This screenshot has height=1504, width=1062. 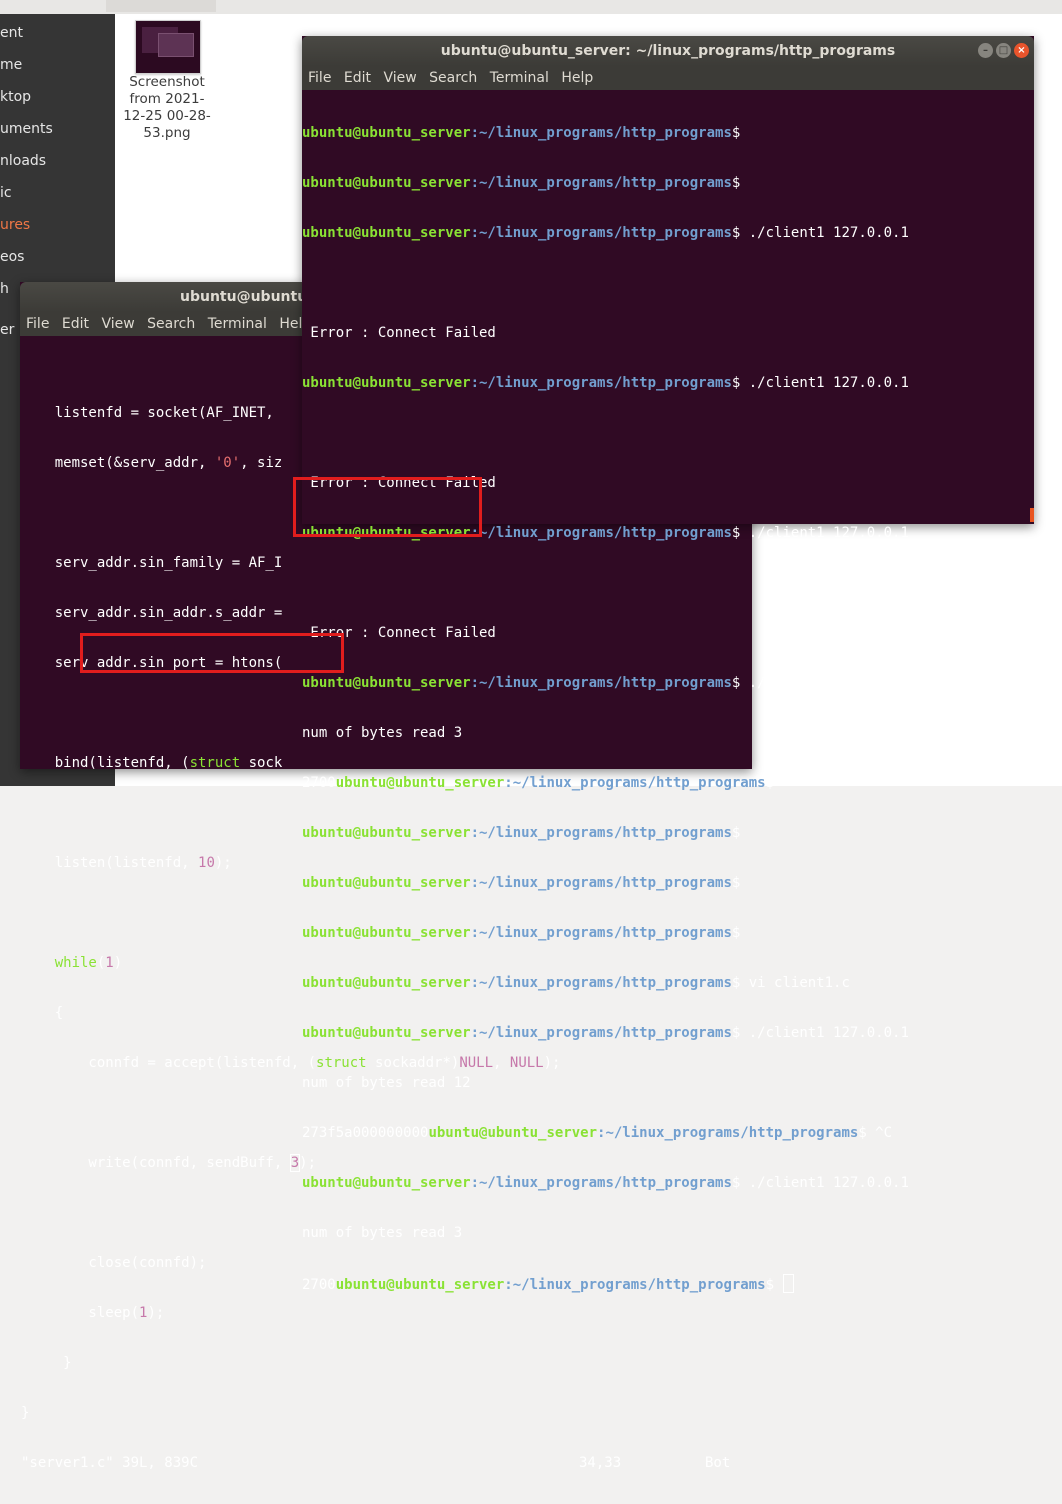 I want to click on sidebar-item-downloads: nloads, so click(x=23, y=161).